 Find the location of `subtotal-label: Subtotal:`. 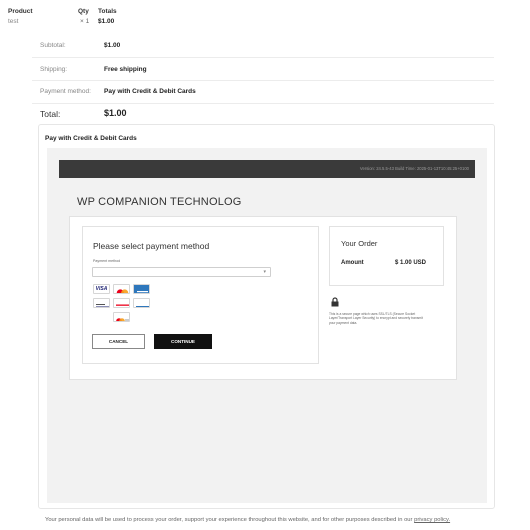

subtotal-label: Subtotal: is located at coordinates (53, 45).